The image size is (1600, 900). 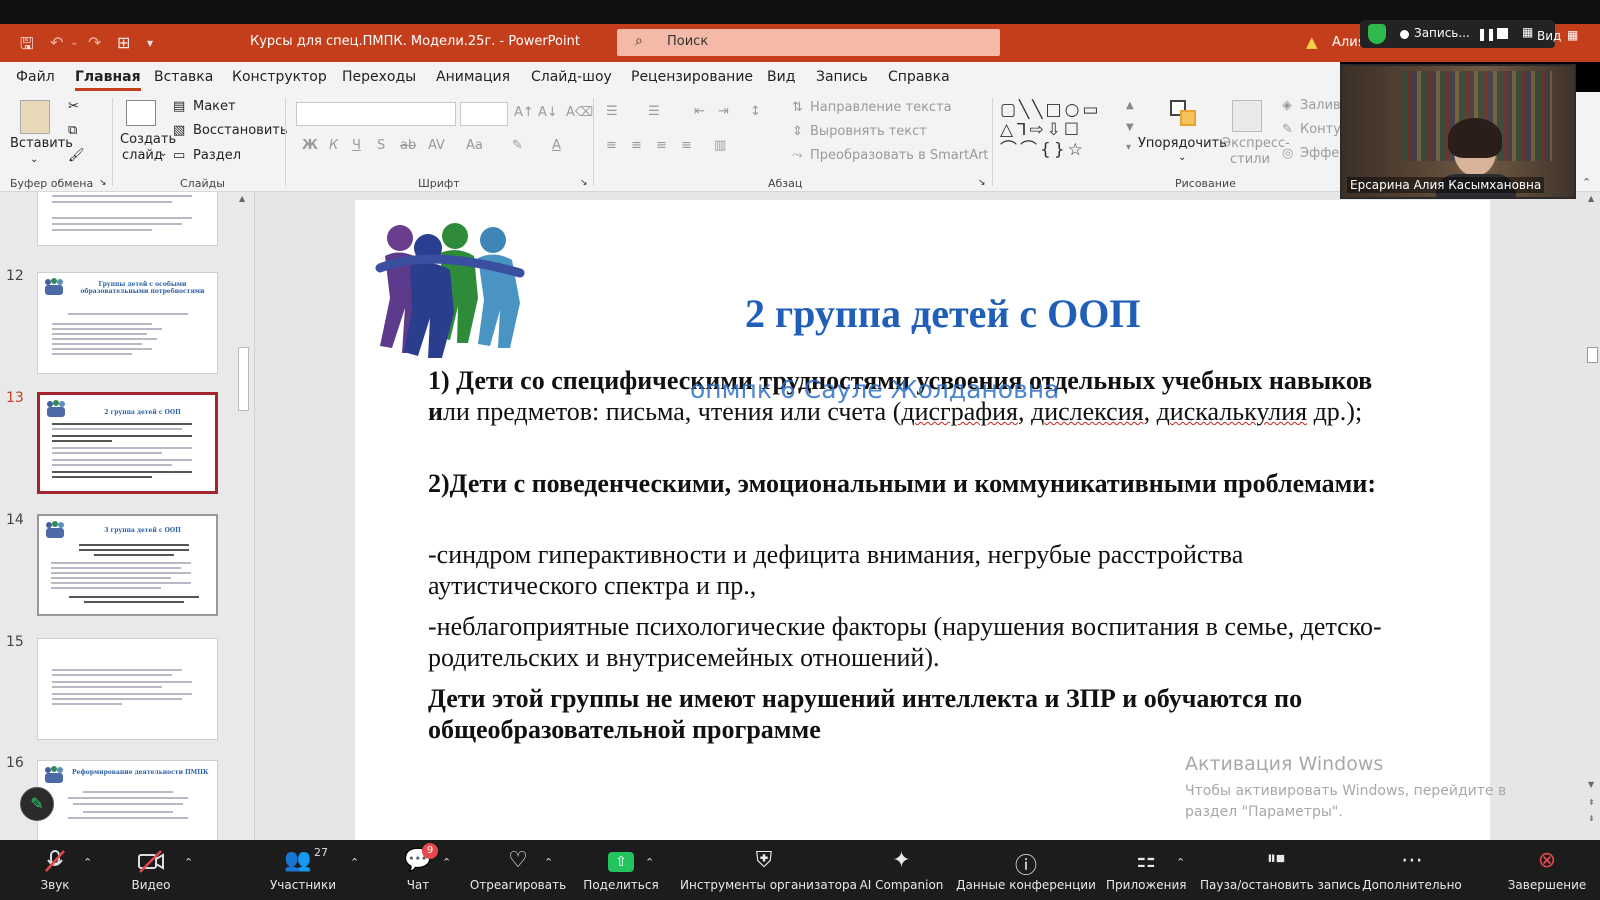 I want to click on increase-font-icon: A↑, so click(x=524, y=112).